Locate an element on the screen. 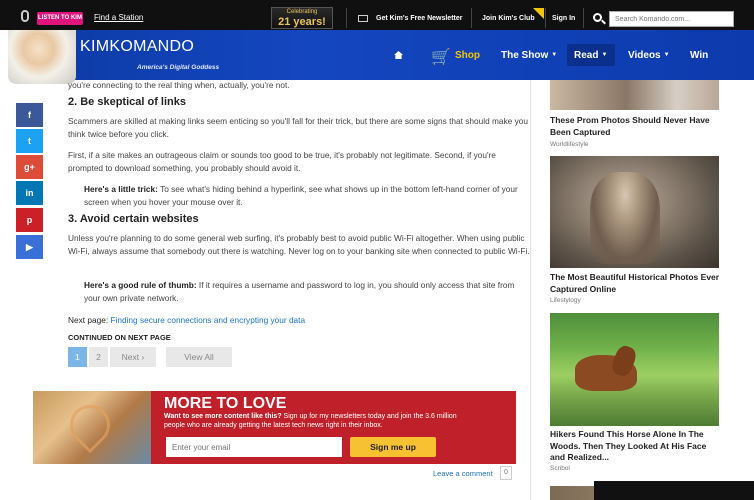  sign-in-link: Sign In is located at coordinates (563, 18).